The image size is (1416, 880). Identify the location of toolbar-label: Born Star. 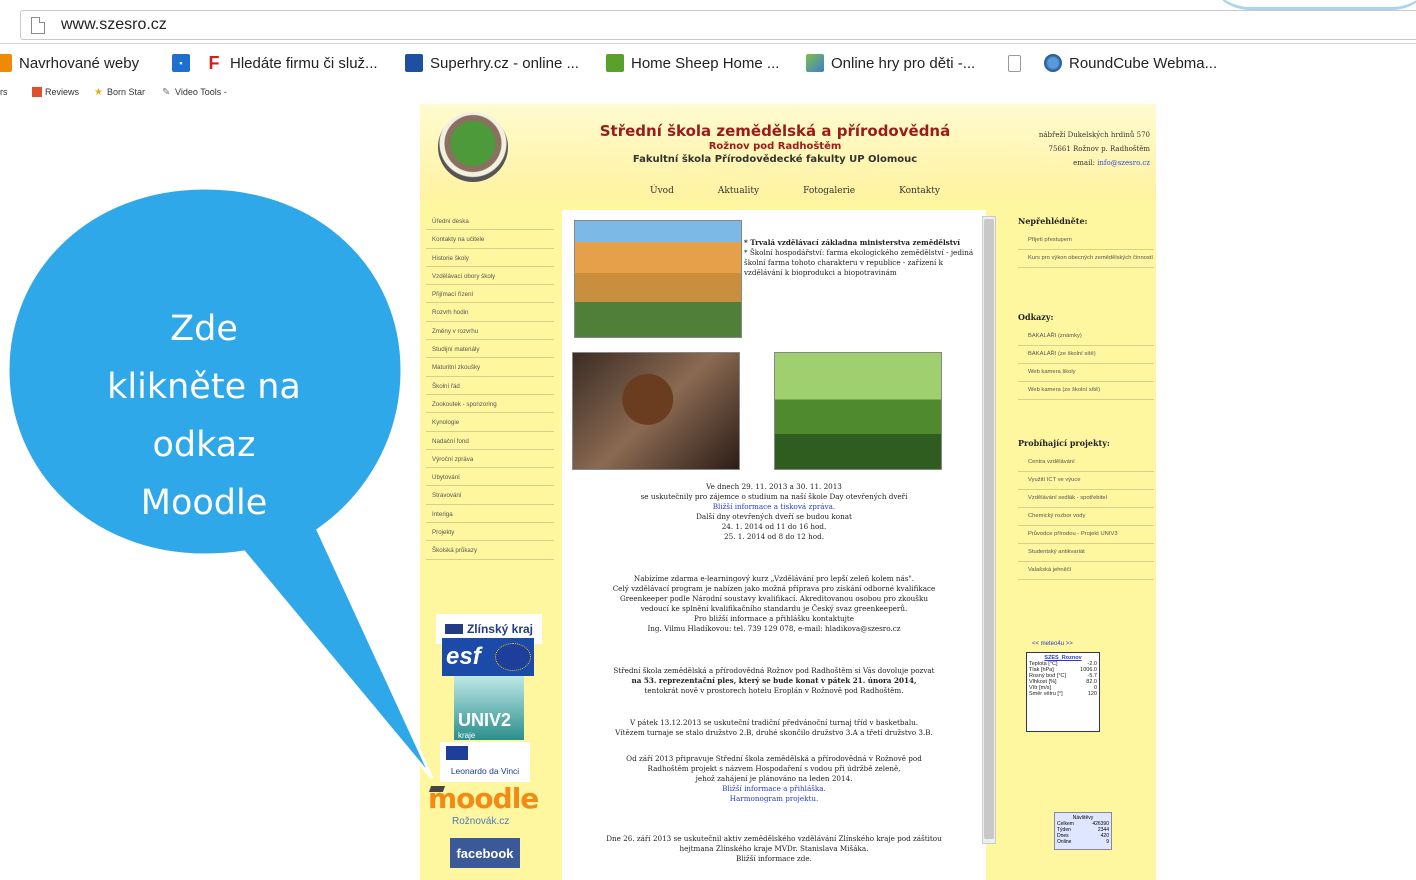
(126, 92).